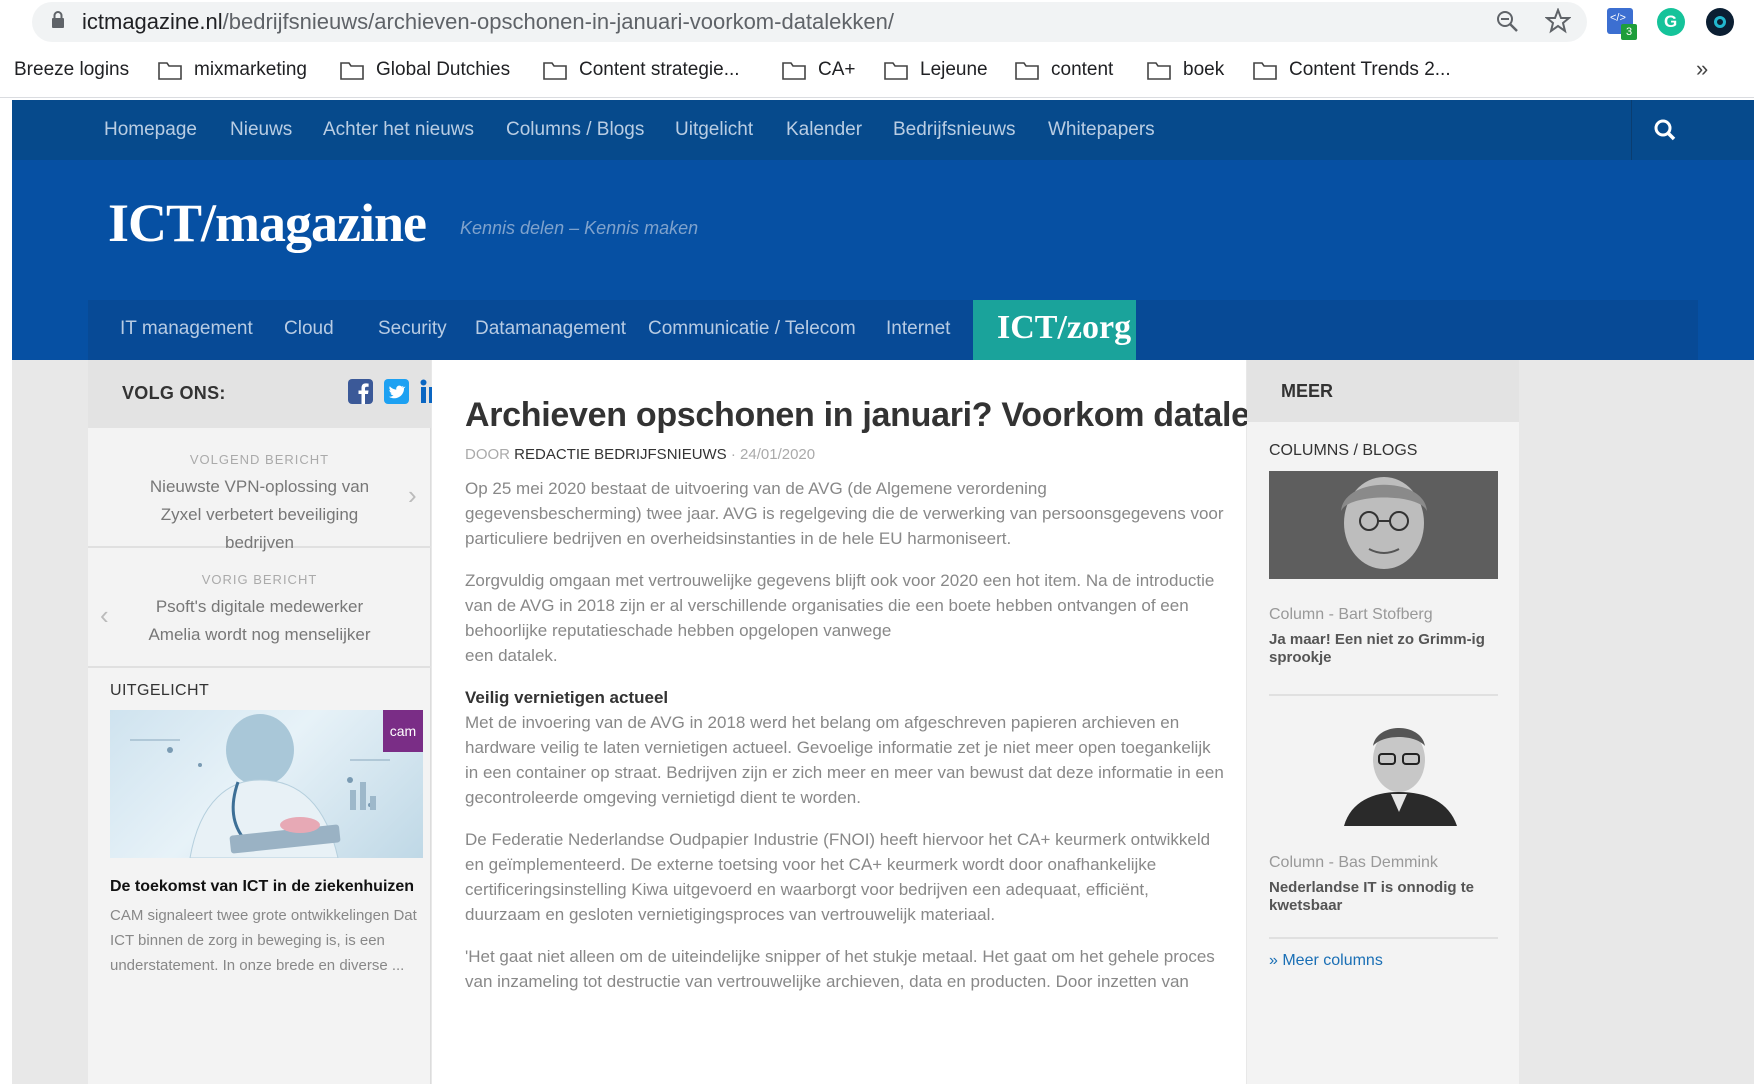 This screenshot has height=1084, width=1754. What do you see at coordinates (1558, 21) in the screenshot?
I see `bookmark-star-icon` at bounding box center [1558, 21].